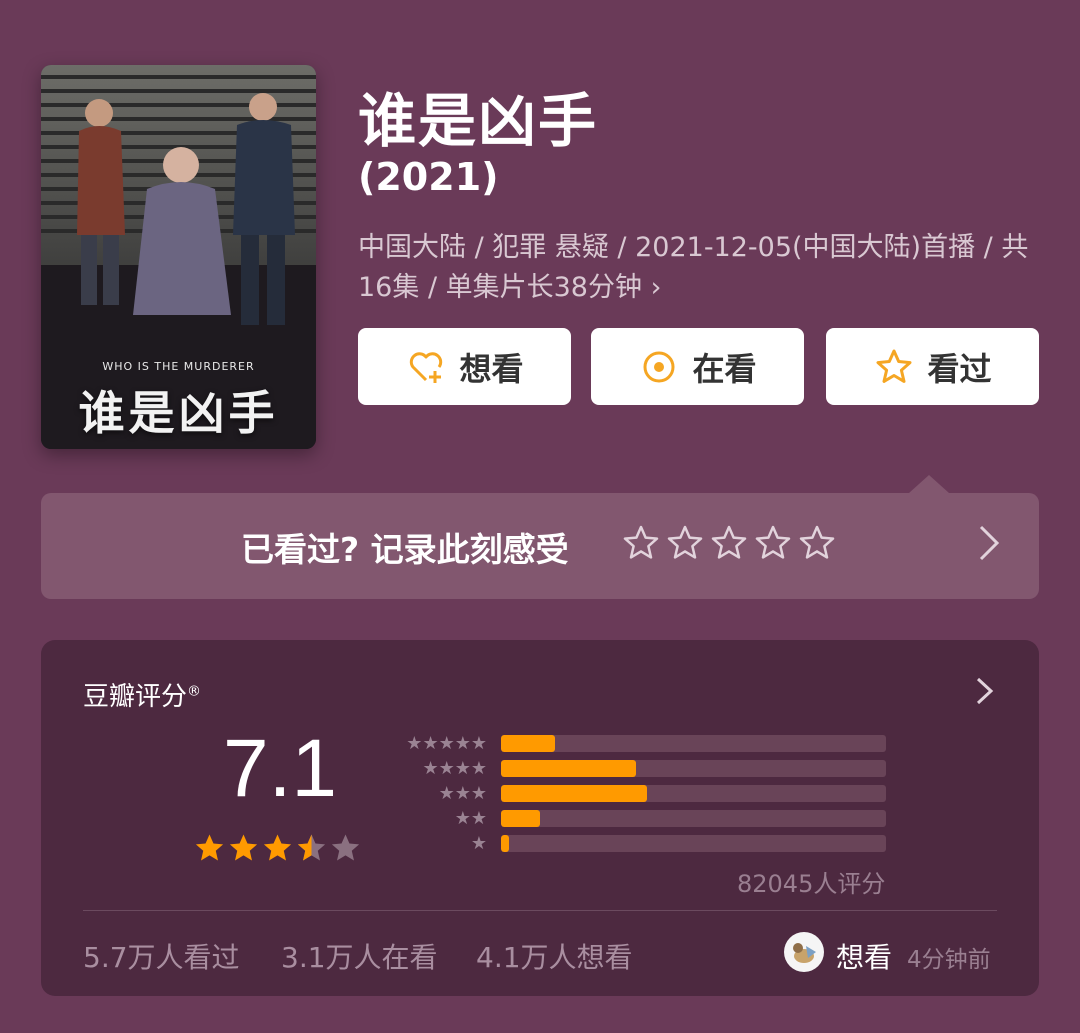  I want to click on star-empty-icon, so click(345, 847).